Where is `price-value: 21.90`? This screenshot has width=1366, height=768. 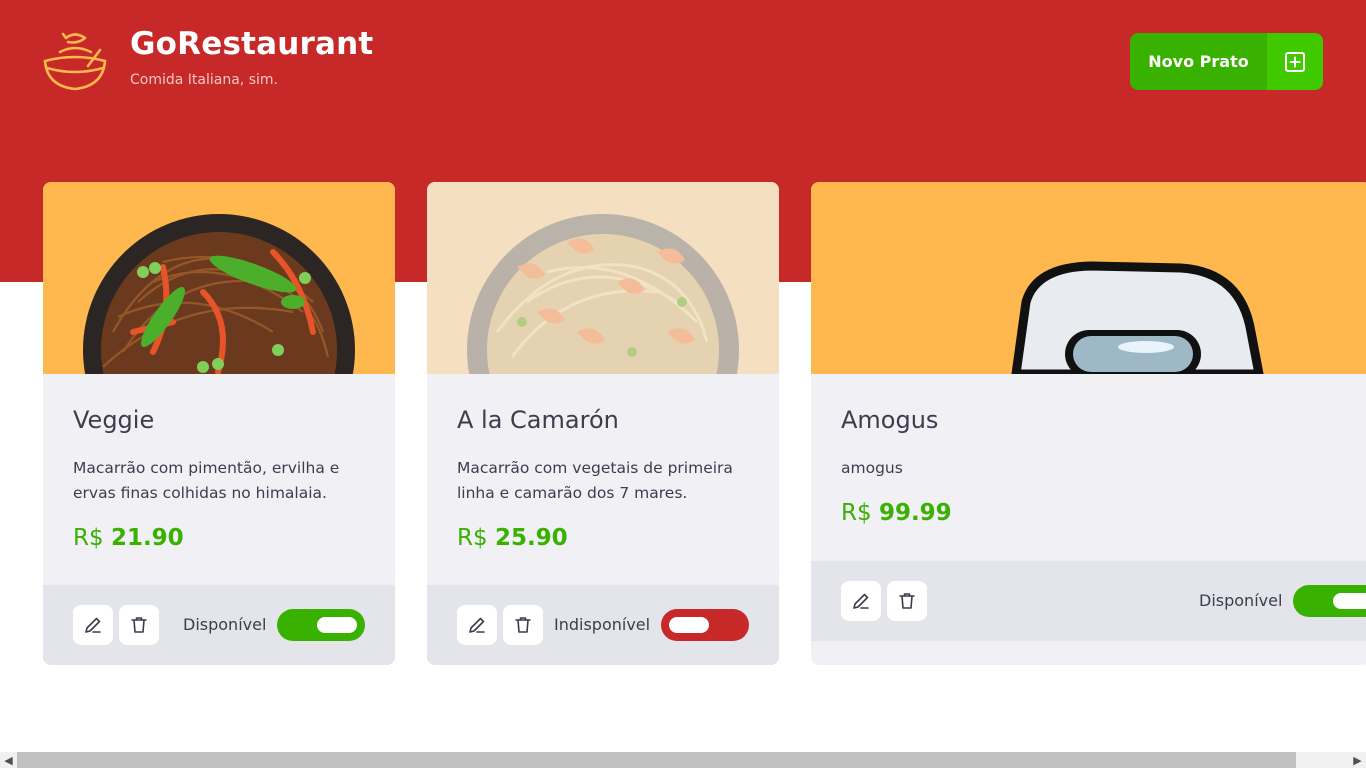 price-value: 21.90 is located at coordinates (147, 538).